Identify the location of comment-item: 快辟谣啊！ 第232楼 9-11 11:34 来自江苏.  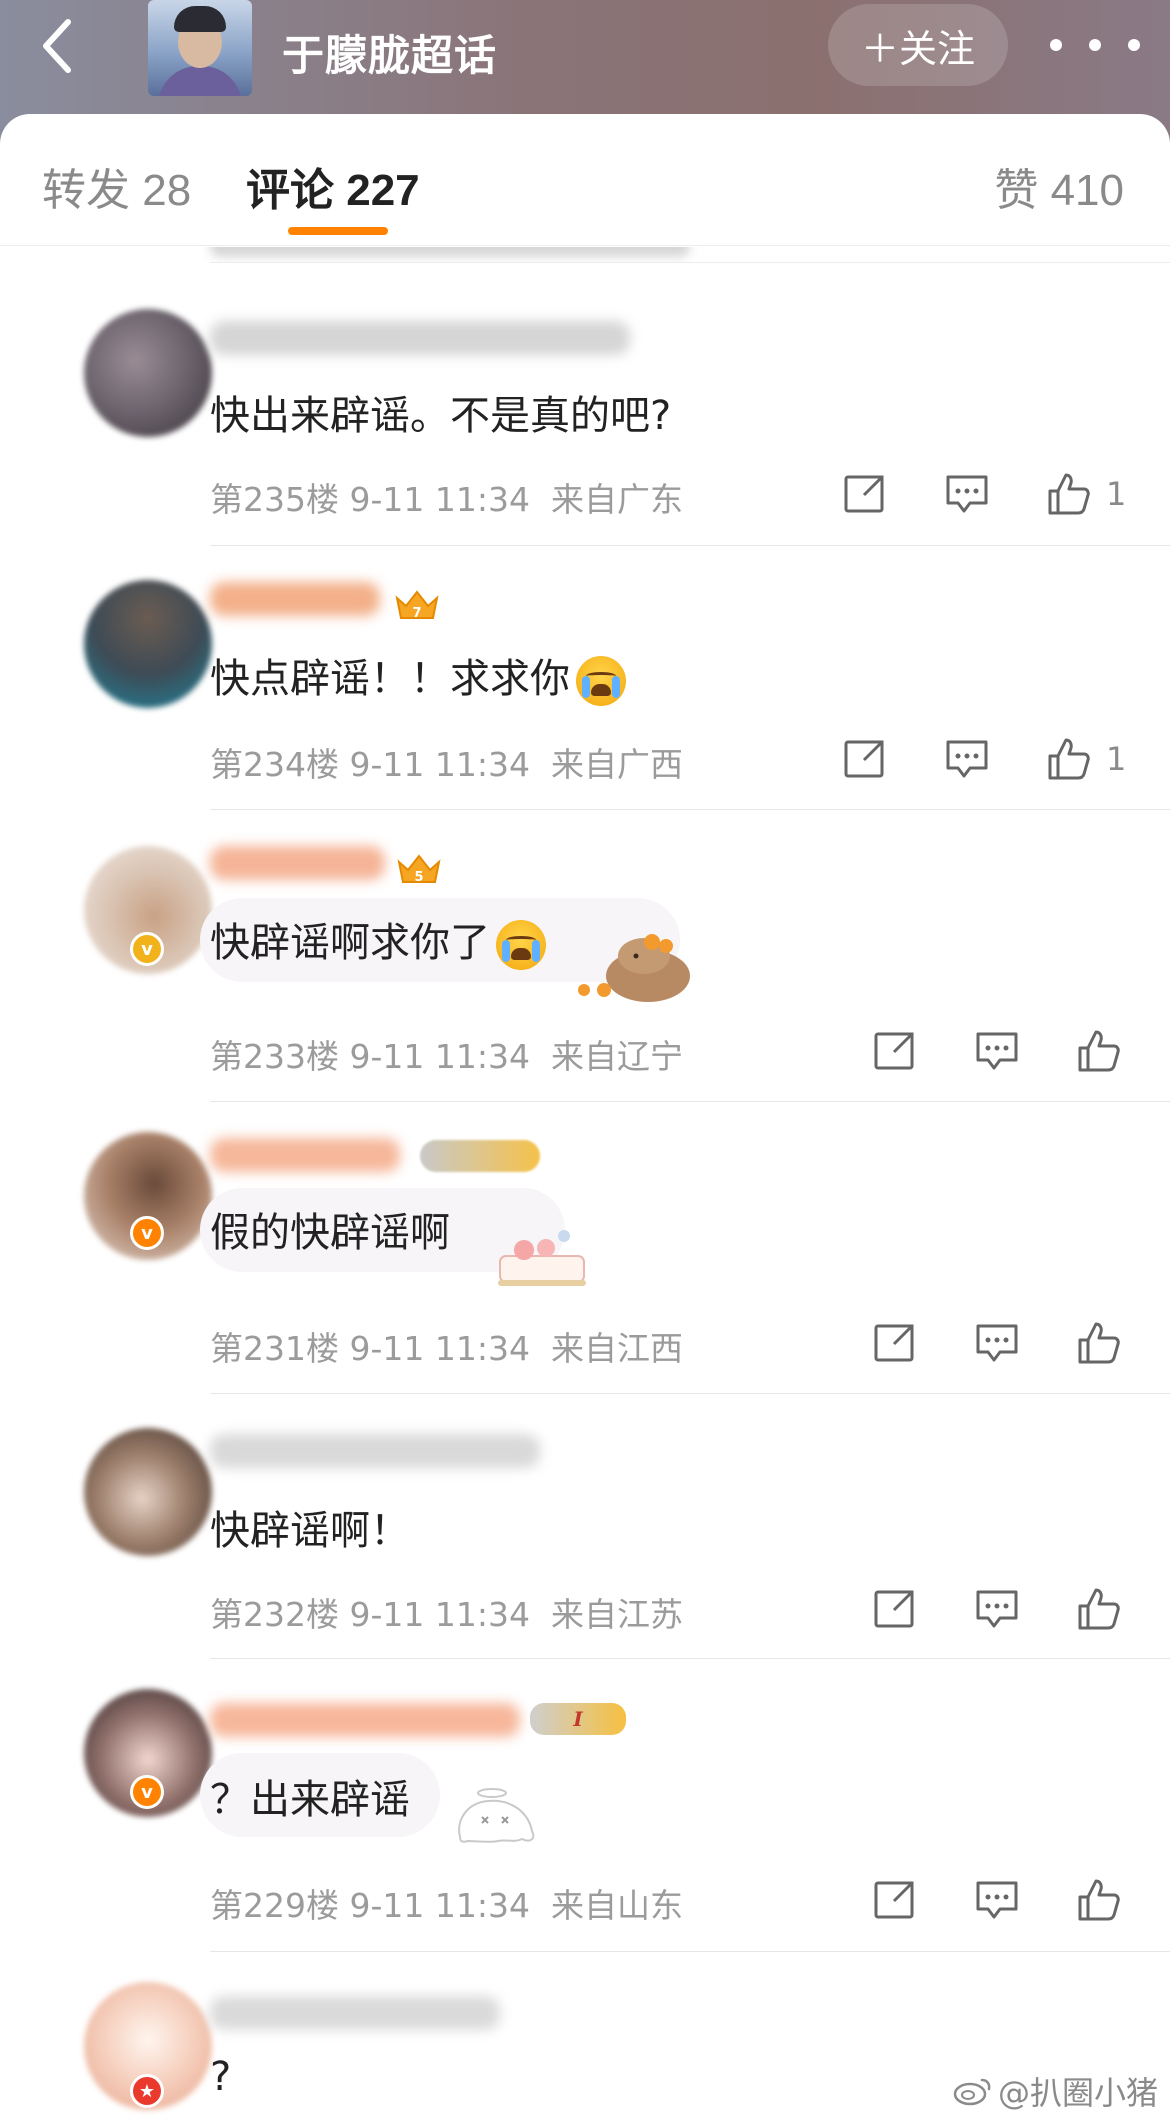
(585, 1526).